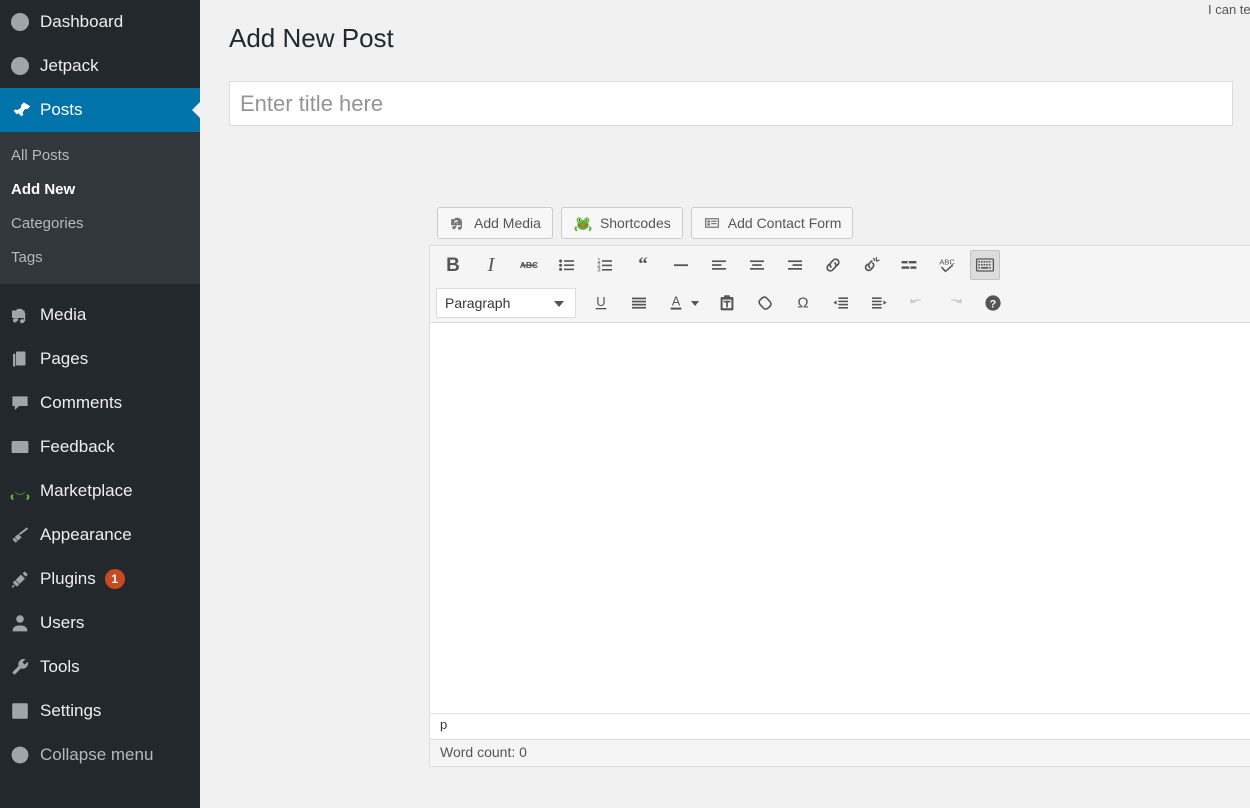 The height and width of the screenshot is (808, 1250). I want to click on outdent-button, so click(841, 303).